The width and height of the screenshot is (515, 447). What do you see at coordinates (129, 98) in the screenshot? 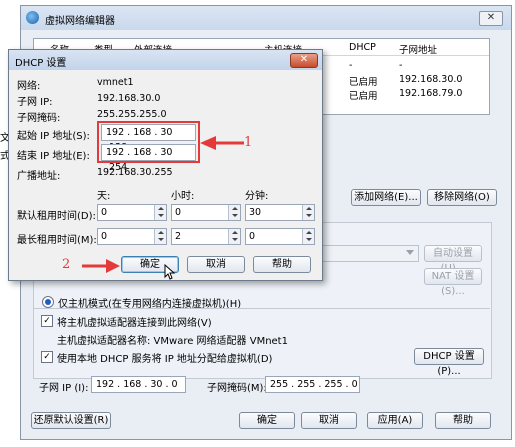
I see `dhcp-subnet-ip-value: 192.168.30.0` at bounding box center [129, 98].